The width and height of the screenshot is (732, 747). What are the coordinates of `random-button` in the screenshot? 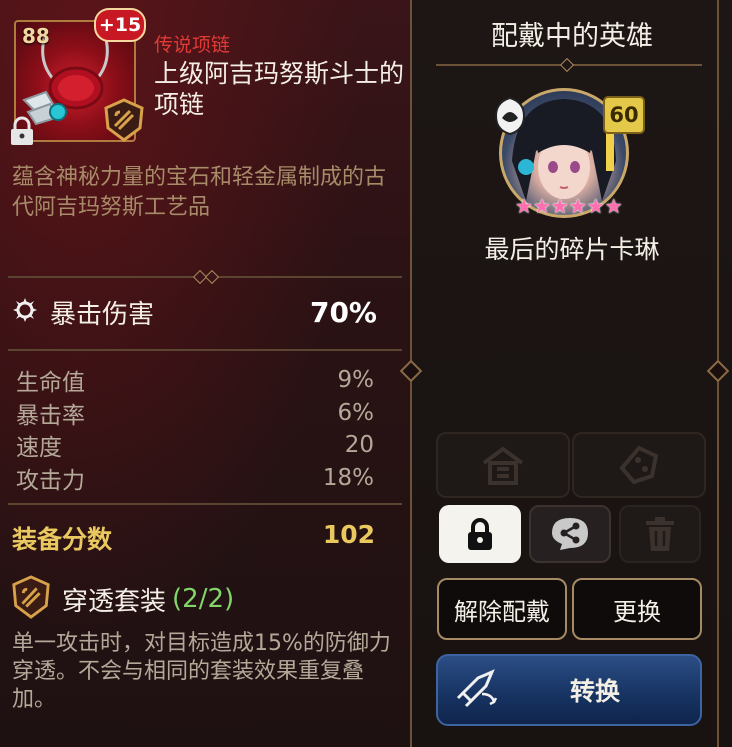 It's located at (639, 465).